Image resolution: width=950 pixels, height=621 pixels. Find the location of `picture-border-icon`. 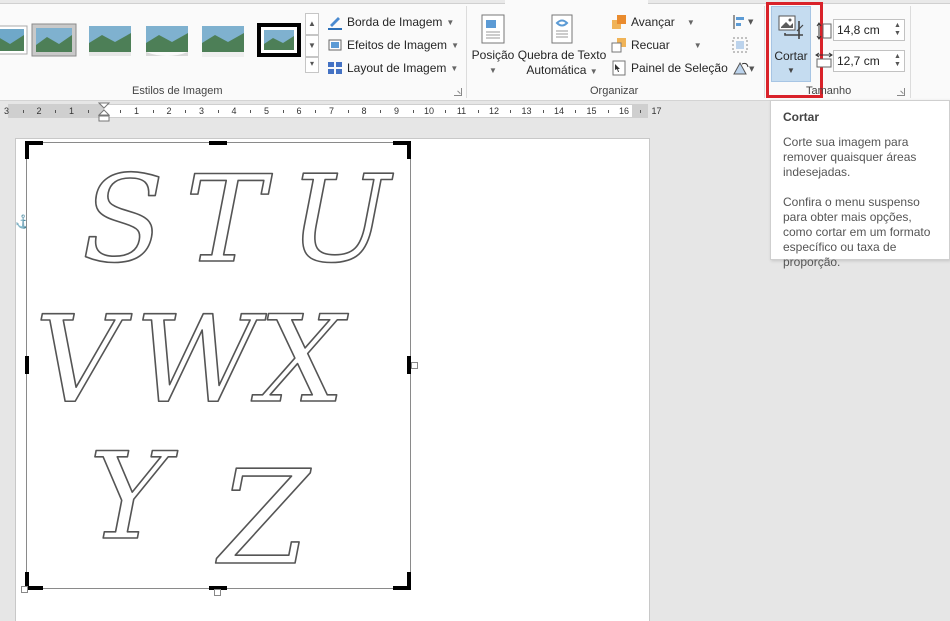

picture-border-icon is located at coordinates (335, 23).